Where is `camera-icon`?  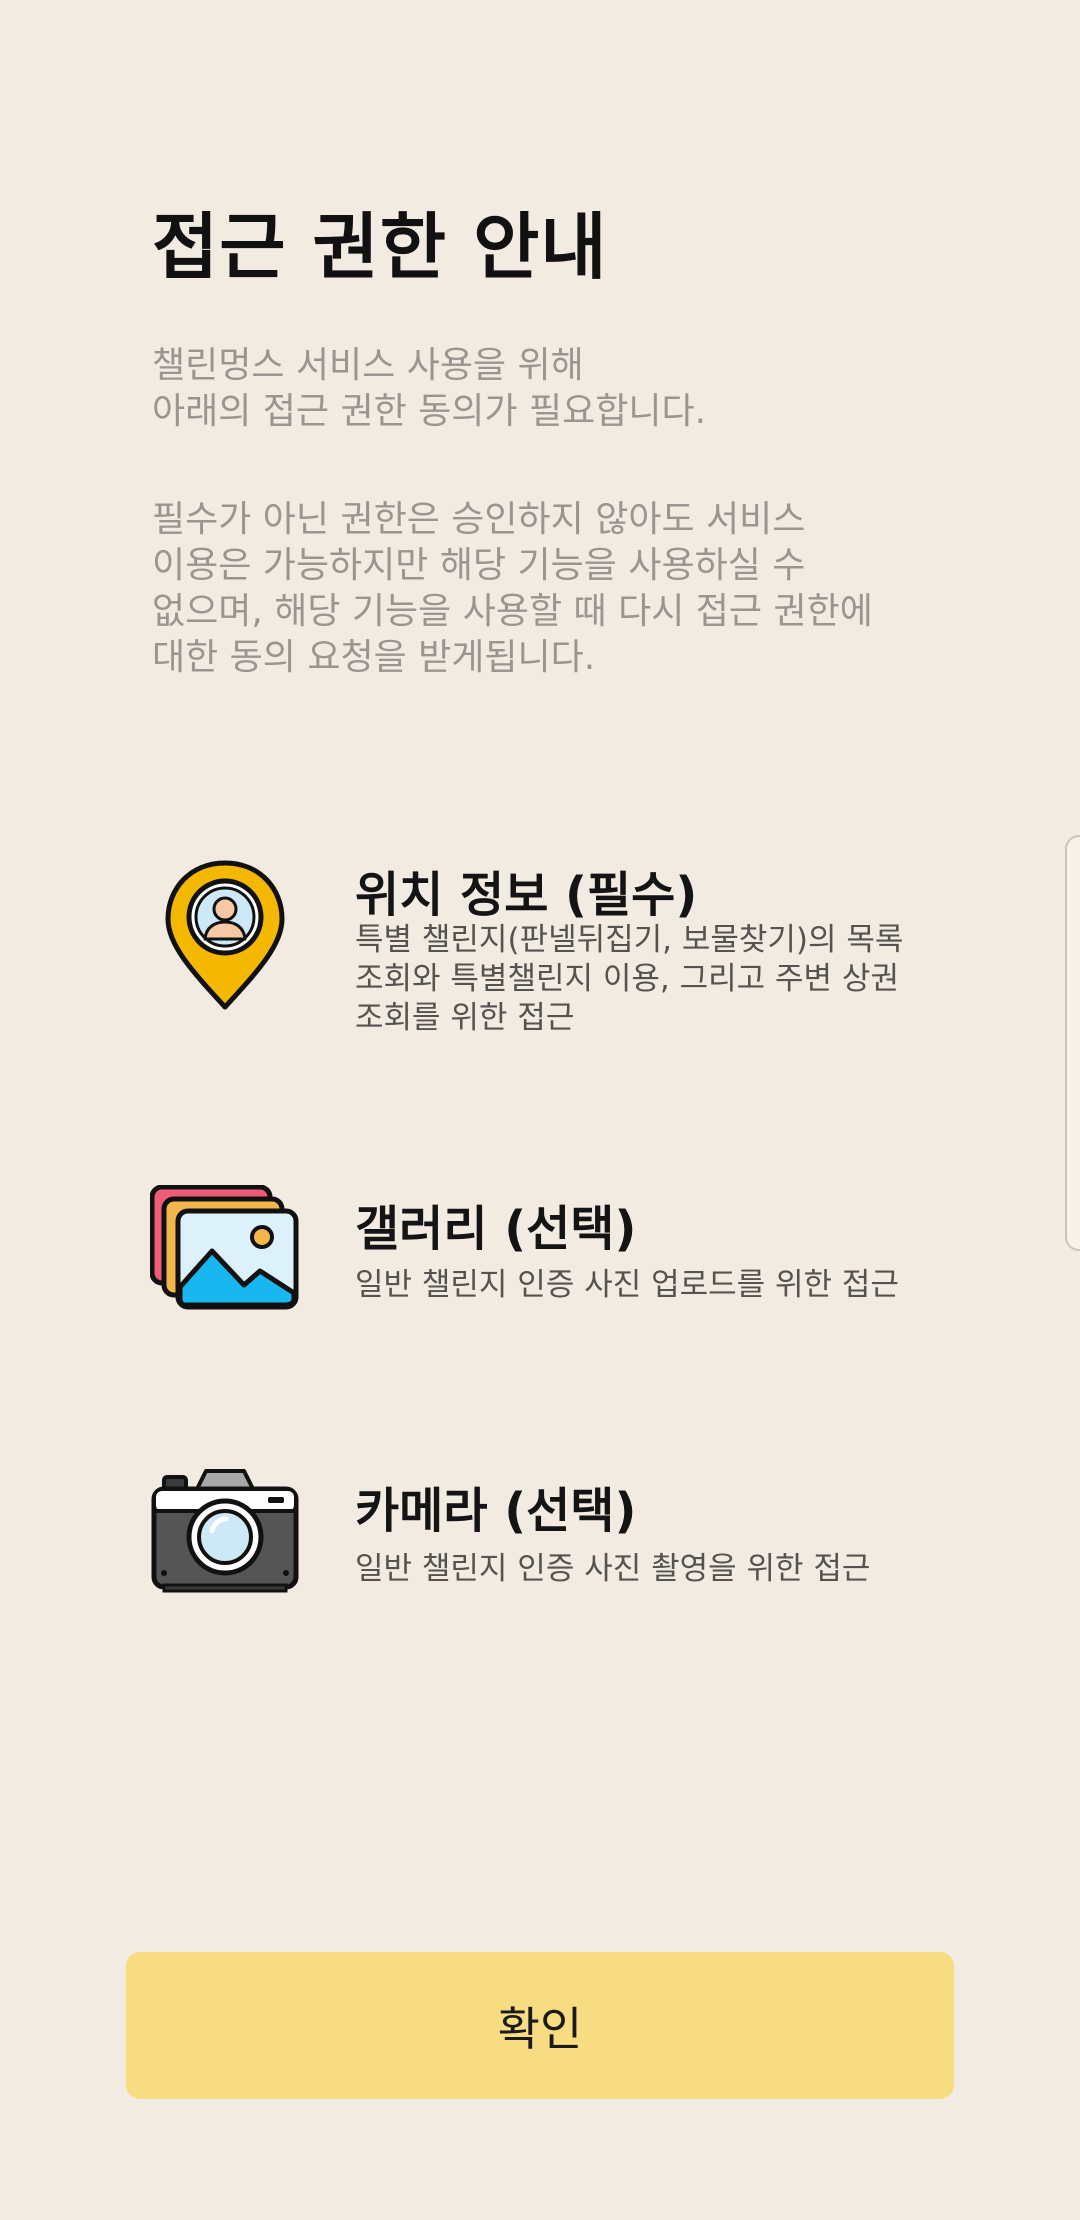 camera-icon is located at coordinates (225, 1530).